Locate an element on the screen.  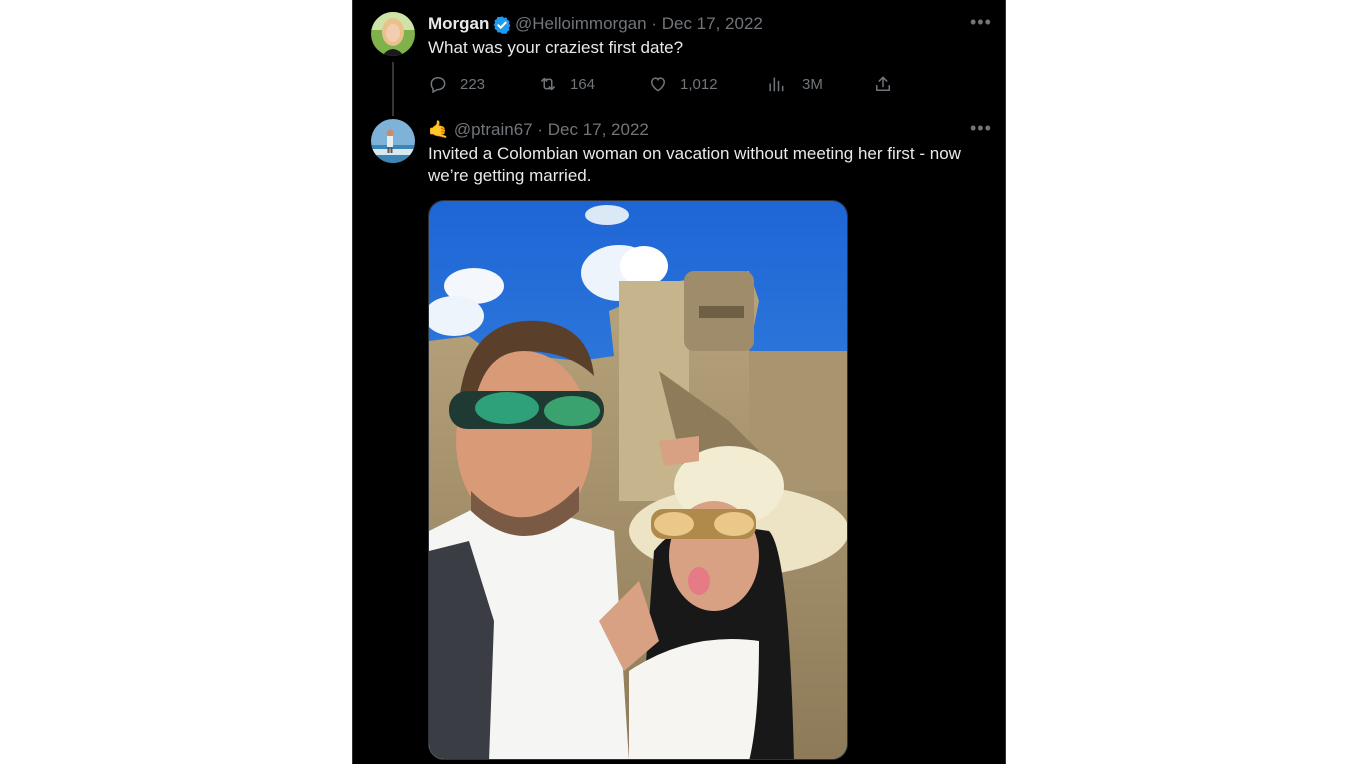
retweet-count: 164 is located at coordinates (583, 84).